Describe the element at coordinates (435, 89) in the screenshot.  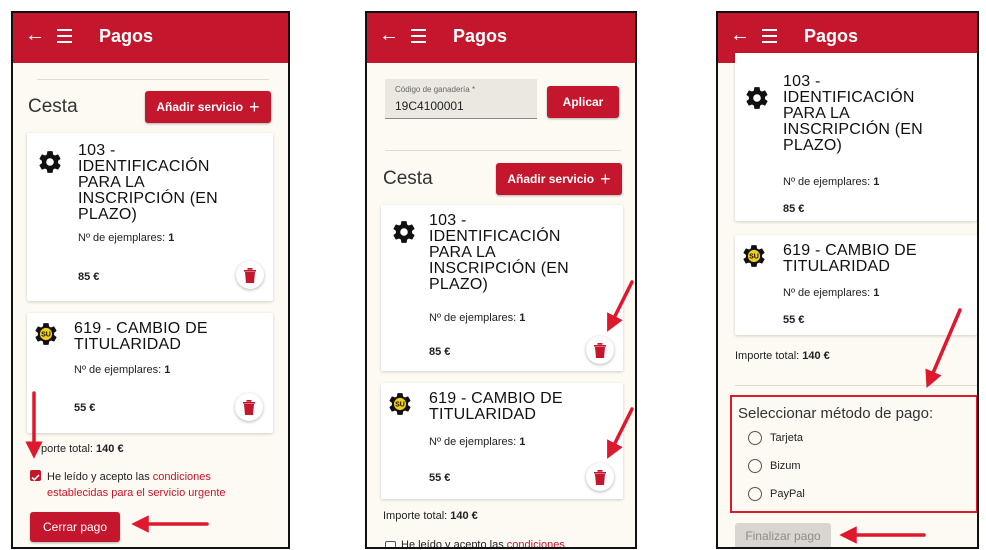
I see `herd-code-label: Código de ganadería *` at that location.